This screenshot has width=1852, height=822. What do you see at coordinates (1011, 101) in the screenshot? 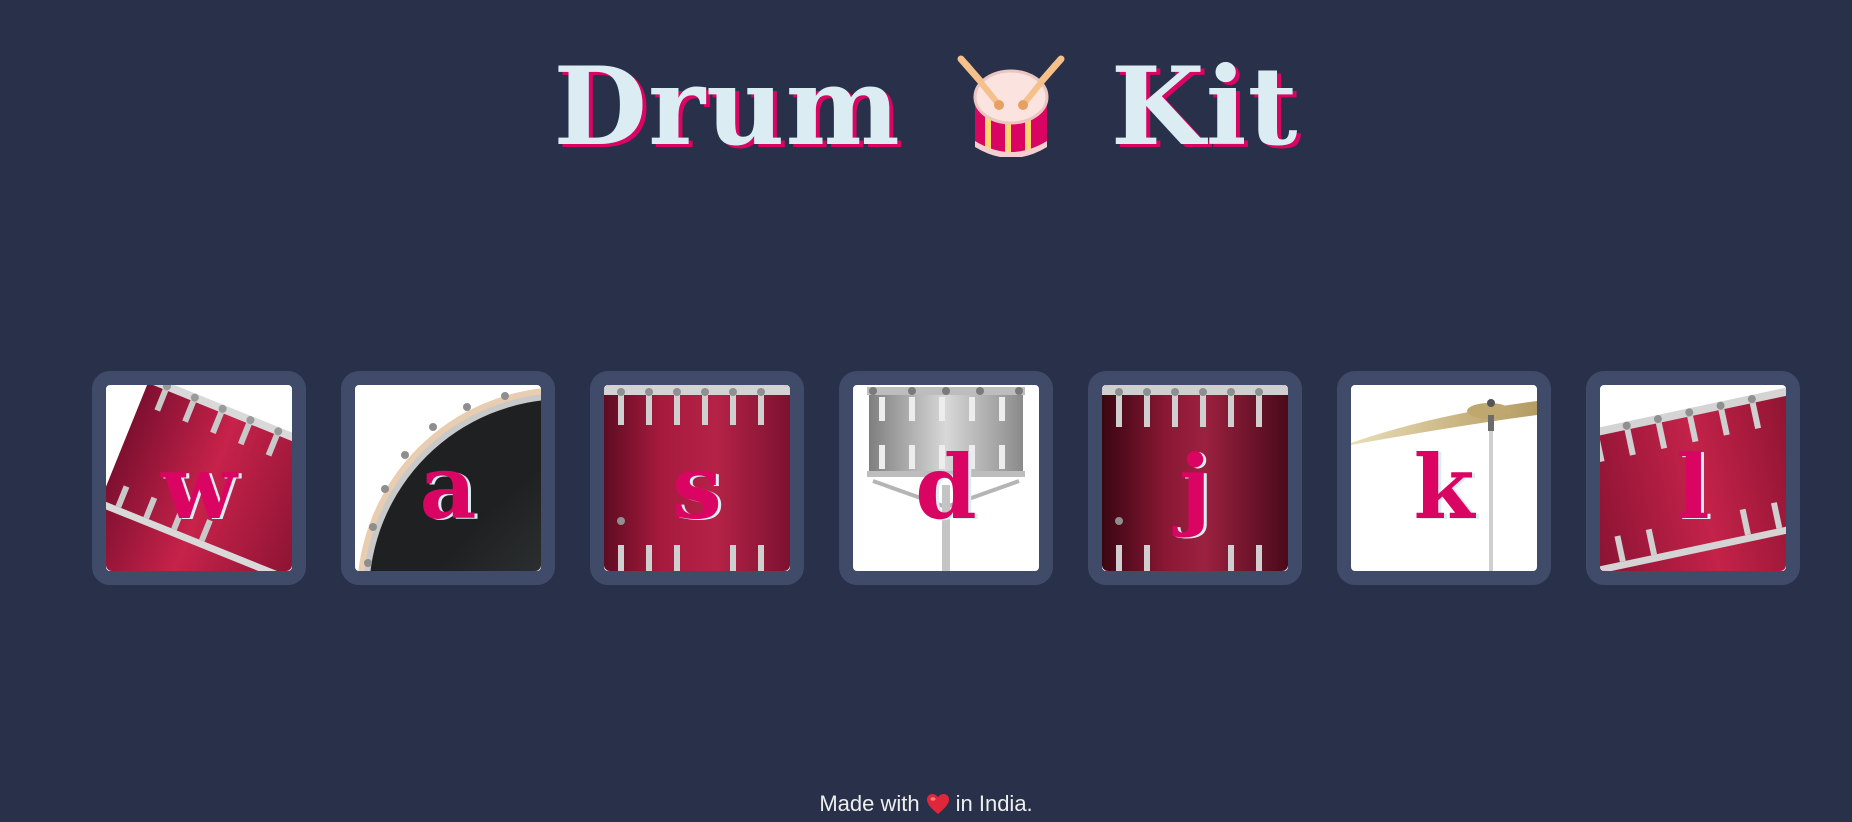
I see `drum-icon` at bounding box center [1011, 101].